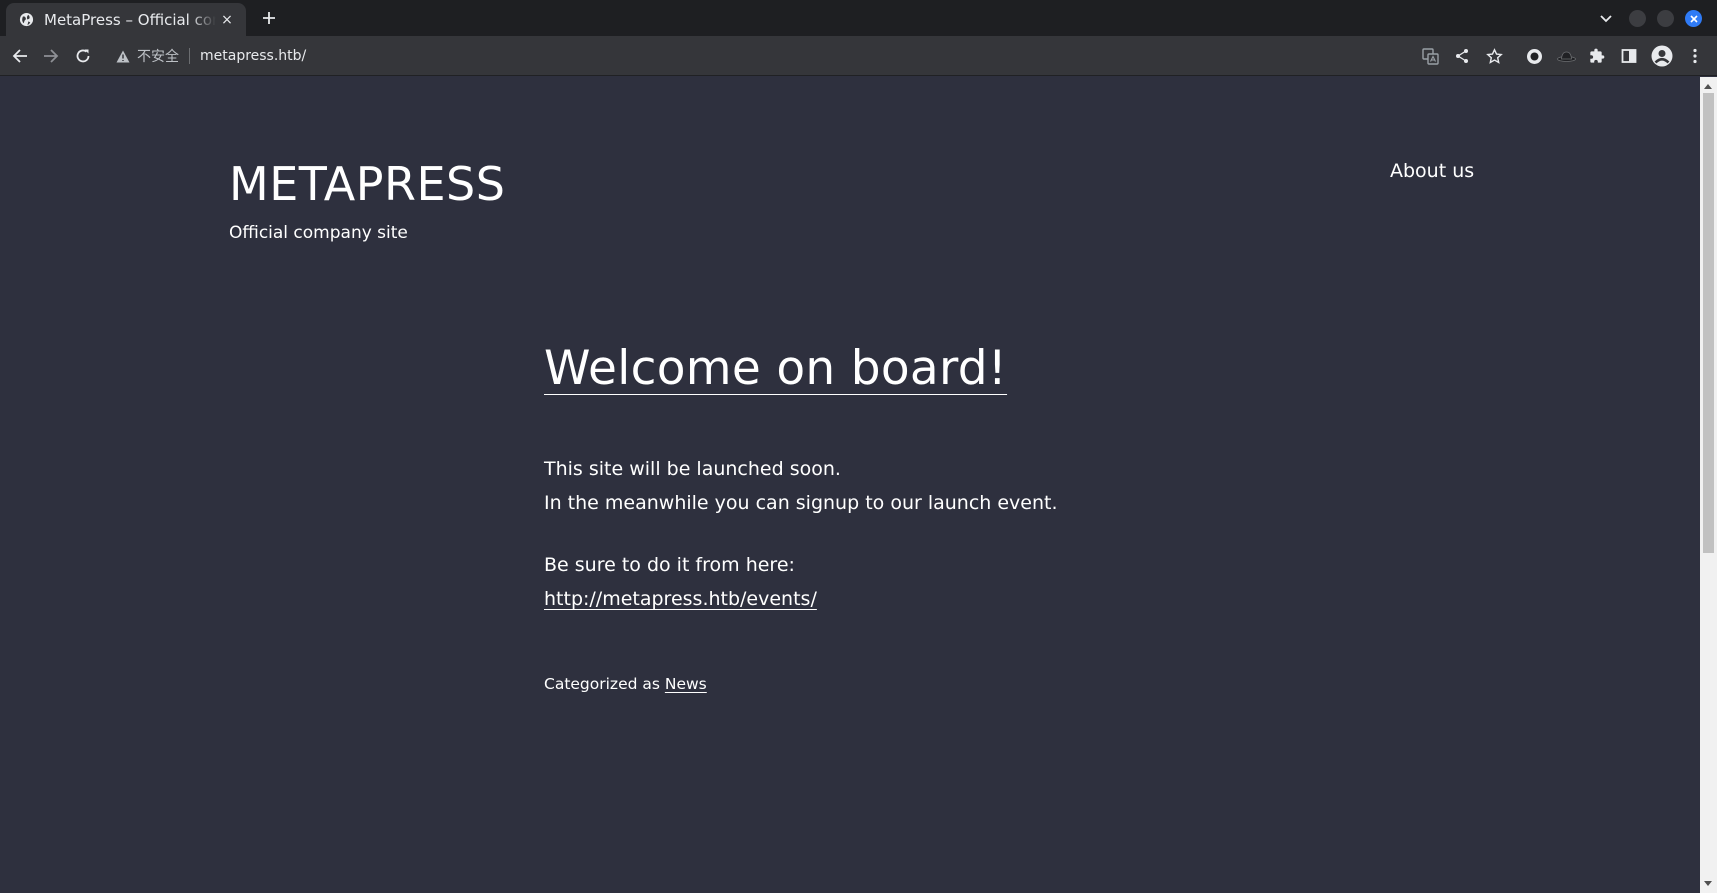 Image resolution: width=1717 pixels, height=893 pixels. What do you see at coordinates (83, 56) in the screenshot?
I see `reload-icon` at bounding box center [83, 56].